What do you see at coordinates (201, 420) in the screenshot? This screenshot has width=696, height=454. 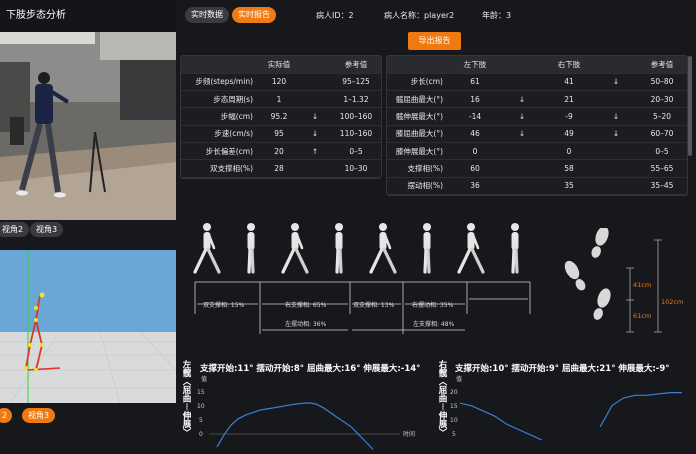 I see `left-chart-ytick: 5` at bounding box center [201, 420].